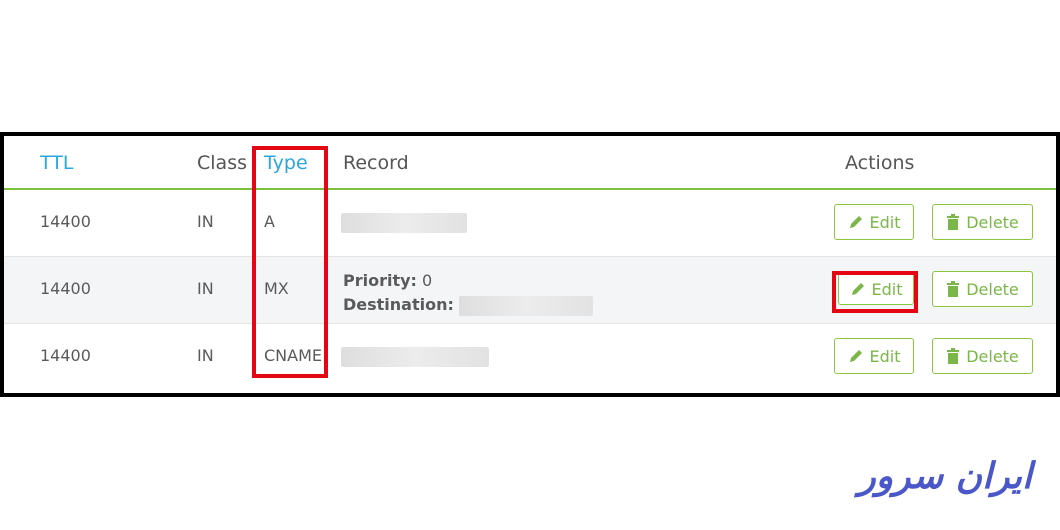 The width and height of the screenshot is (1060, 530). I want to click on destination-line: Destination:, so click(468, 305).